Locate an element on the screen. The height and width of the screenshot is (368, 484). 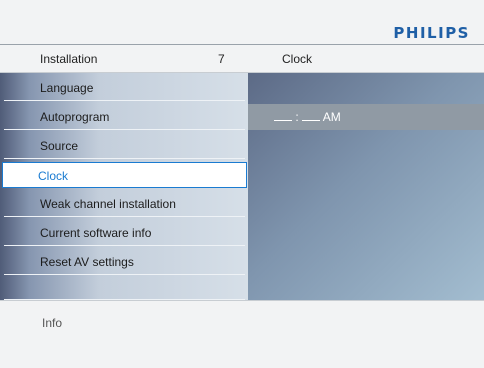
hour-blank is located at coordinates (283, 114).